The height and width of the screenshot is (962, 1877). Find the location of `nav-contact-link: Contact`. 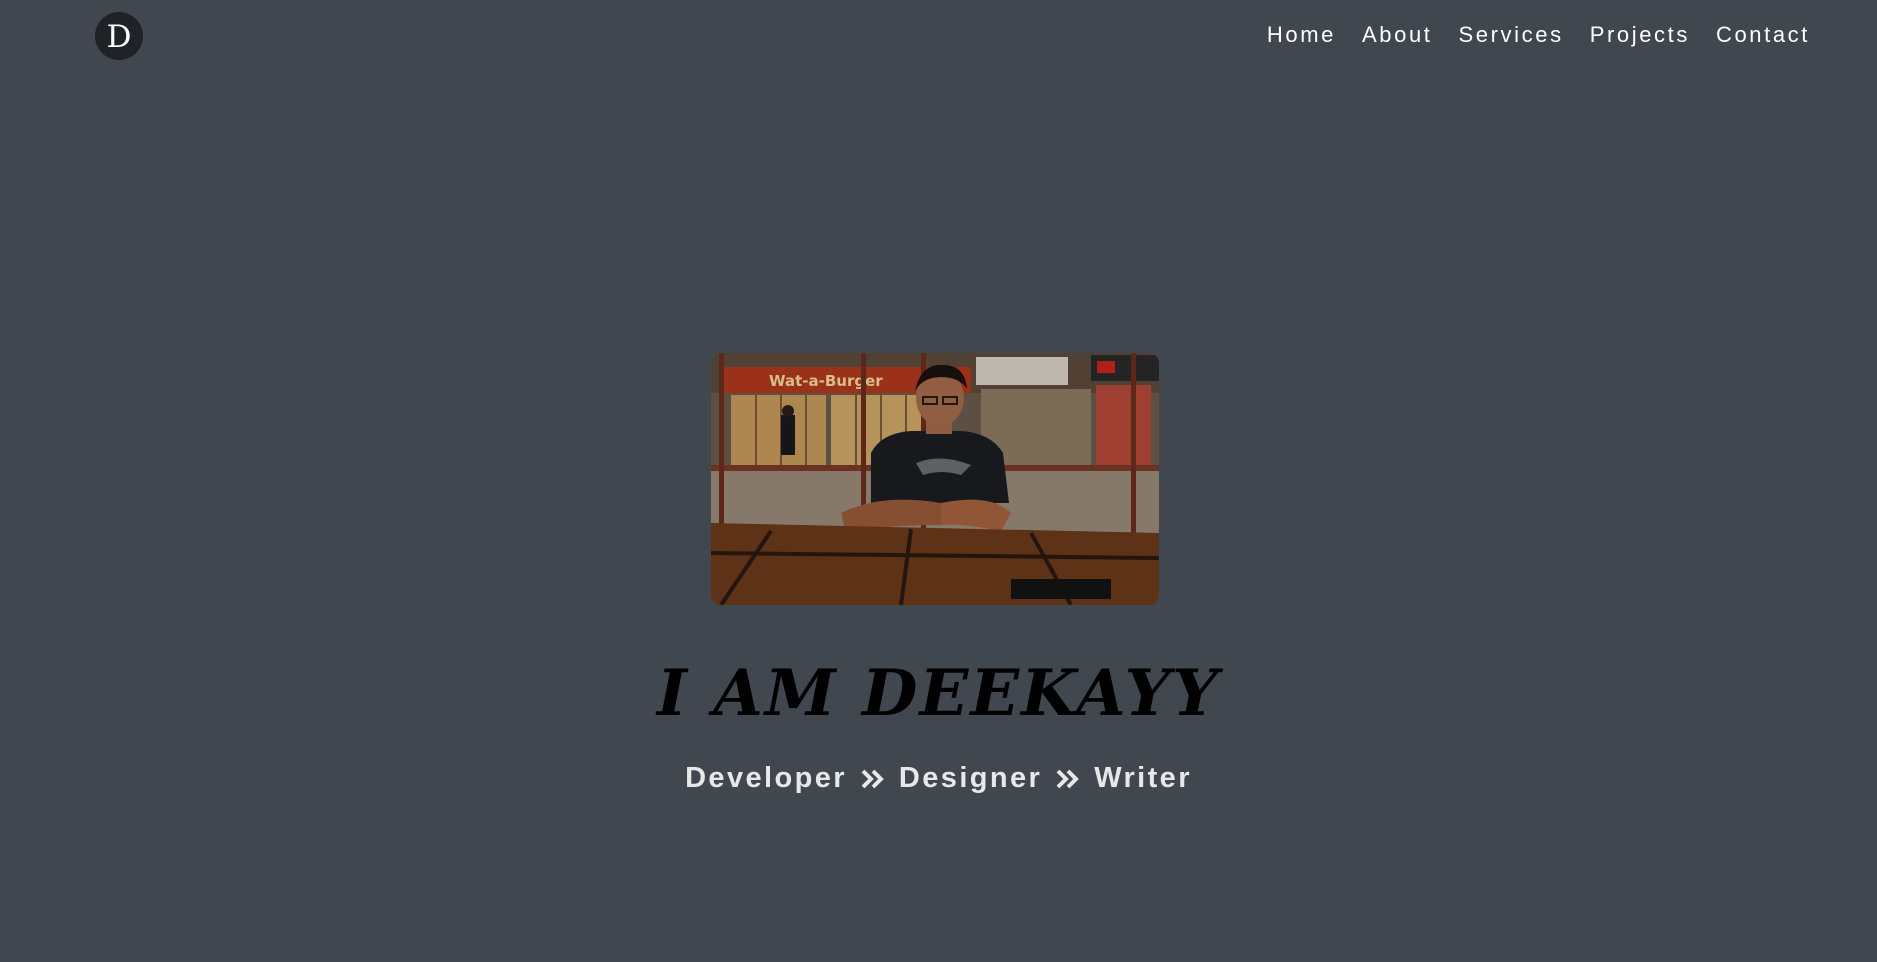

nav-contact-link: Contact is located at coordinates (1763, 35).